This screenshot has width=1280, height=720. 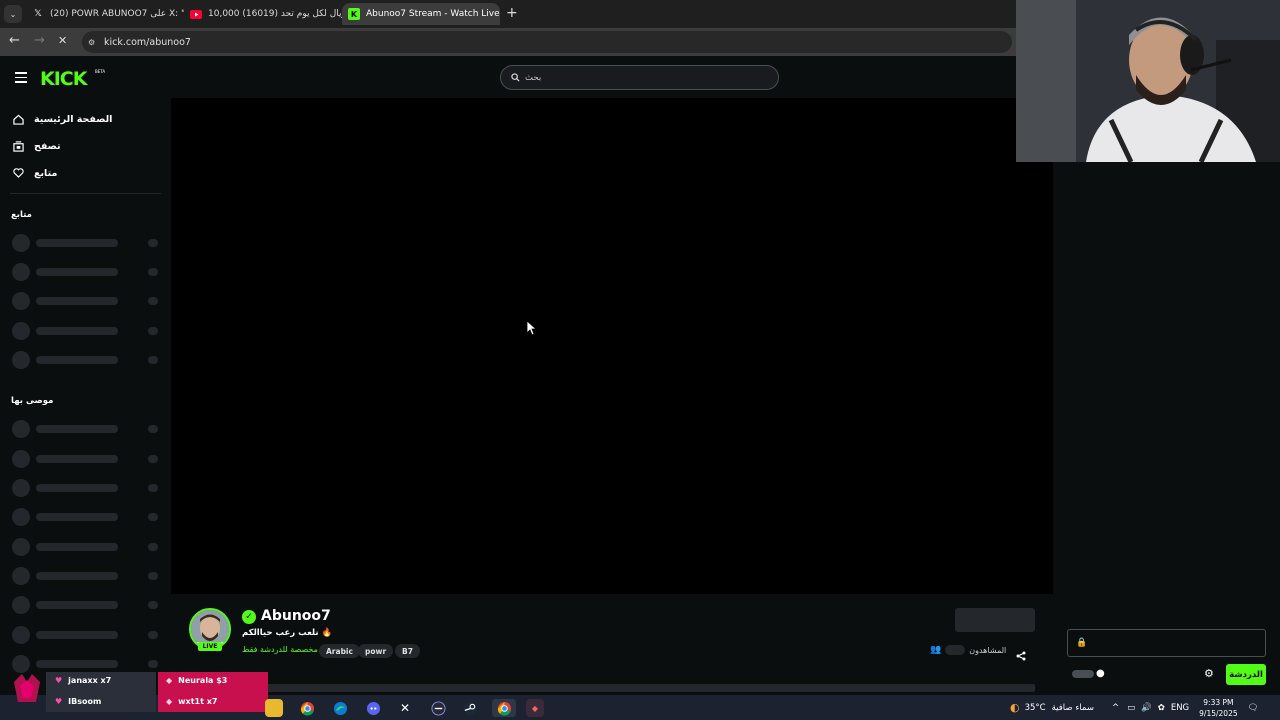 What do you see at coordinates (515, 77) in the screenshot?
I see `search-icon` at bounding box center [515, 77].